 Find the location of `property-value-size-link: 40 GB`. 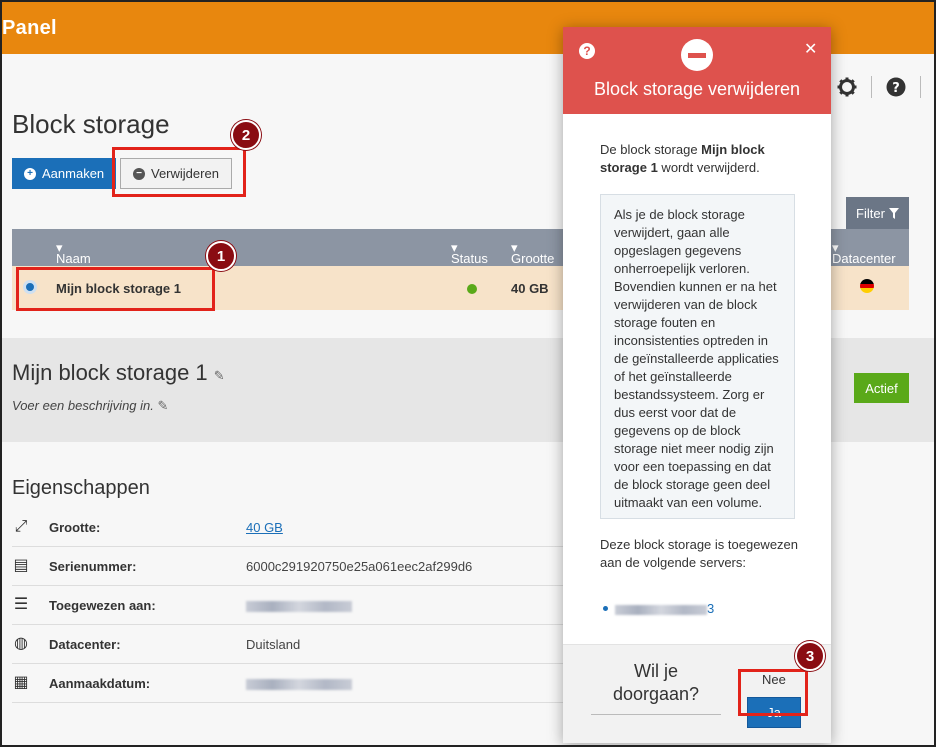

property-value-size-link: 40 GB is located at coordinates (264, 527).